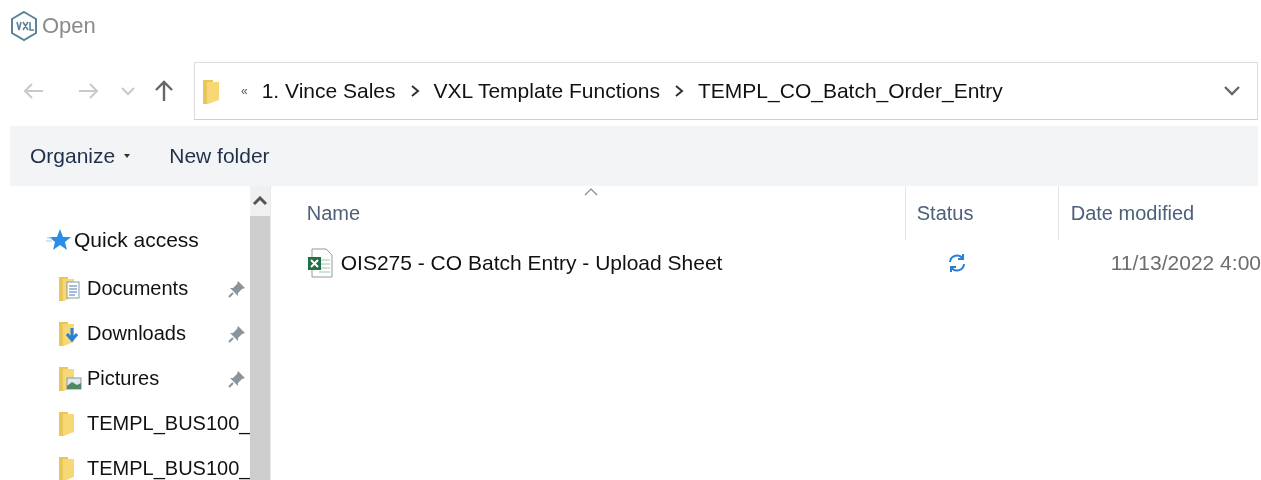 The height and width of the screenshot is (480, 1261). What do you see at coordinates (136, 240) in the screenshot?
I see `sidebar-label: Quick access` at bounding box center [136, 240].